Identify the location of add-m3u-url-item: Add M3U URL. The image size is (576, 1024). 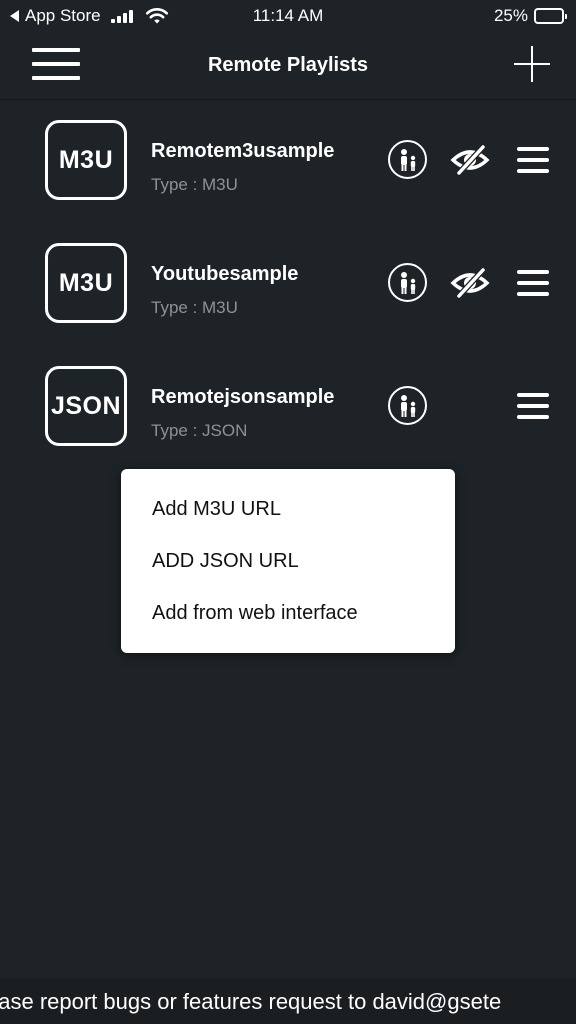
(216, 509).